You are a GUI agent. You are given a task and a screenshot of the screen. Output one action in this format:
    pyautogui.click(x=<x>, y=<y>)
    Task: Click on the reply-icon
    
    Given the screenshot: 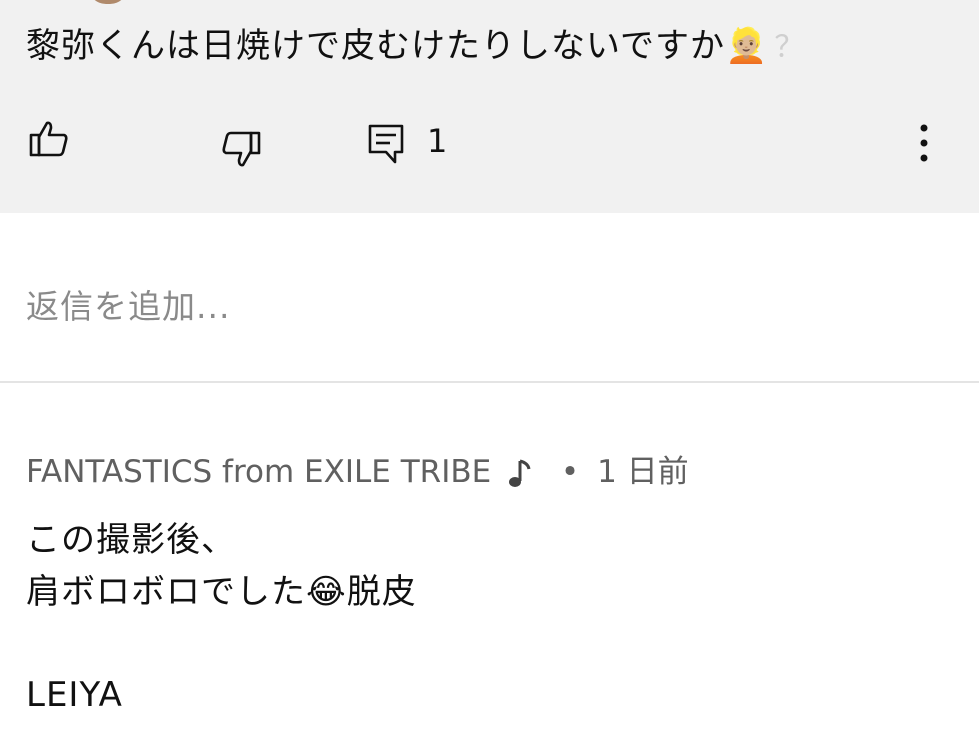 What is the action you would take?
    pyautogui.click(x=386, y=144)
    